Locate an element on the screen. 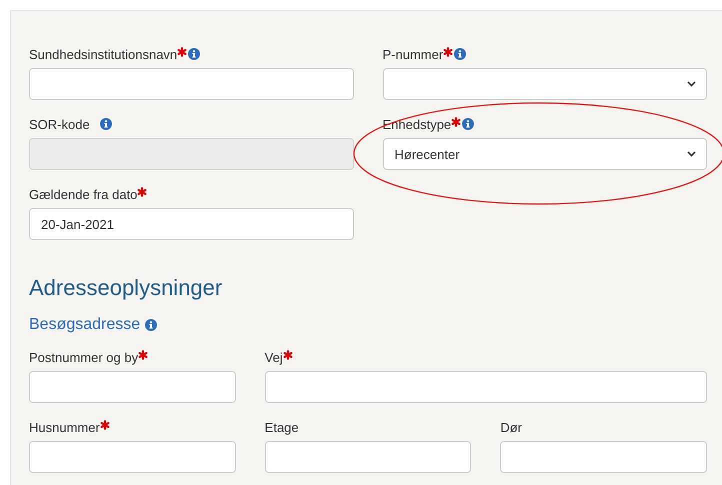 This screenshot has width=722, height=485. field-label: Enhedstype is located at coordinates (417, 124).